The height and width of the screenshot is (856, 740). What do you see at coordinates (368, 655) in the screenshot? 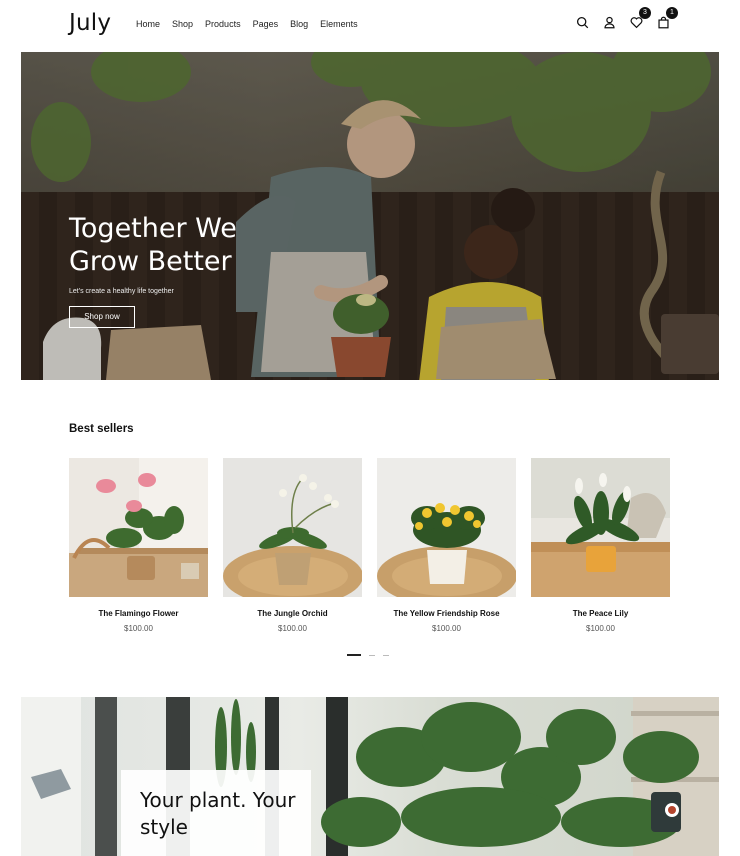
I see `carousel-pagination` at bounding box center [368, 655].